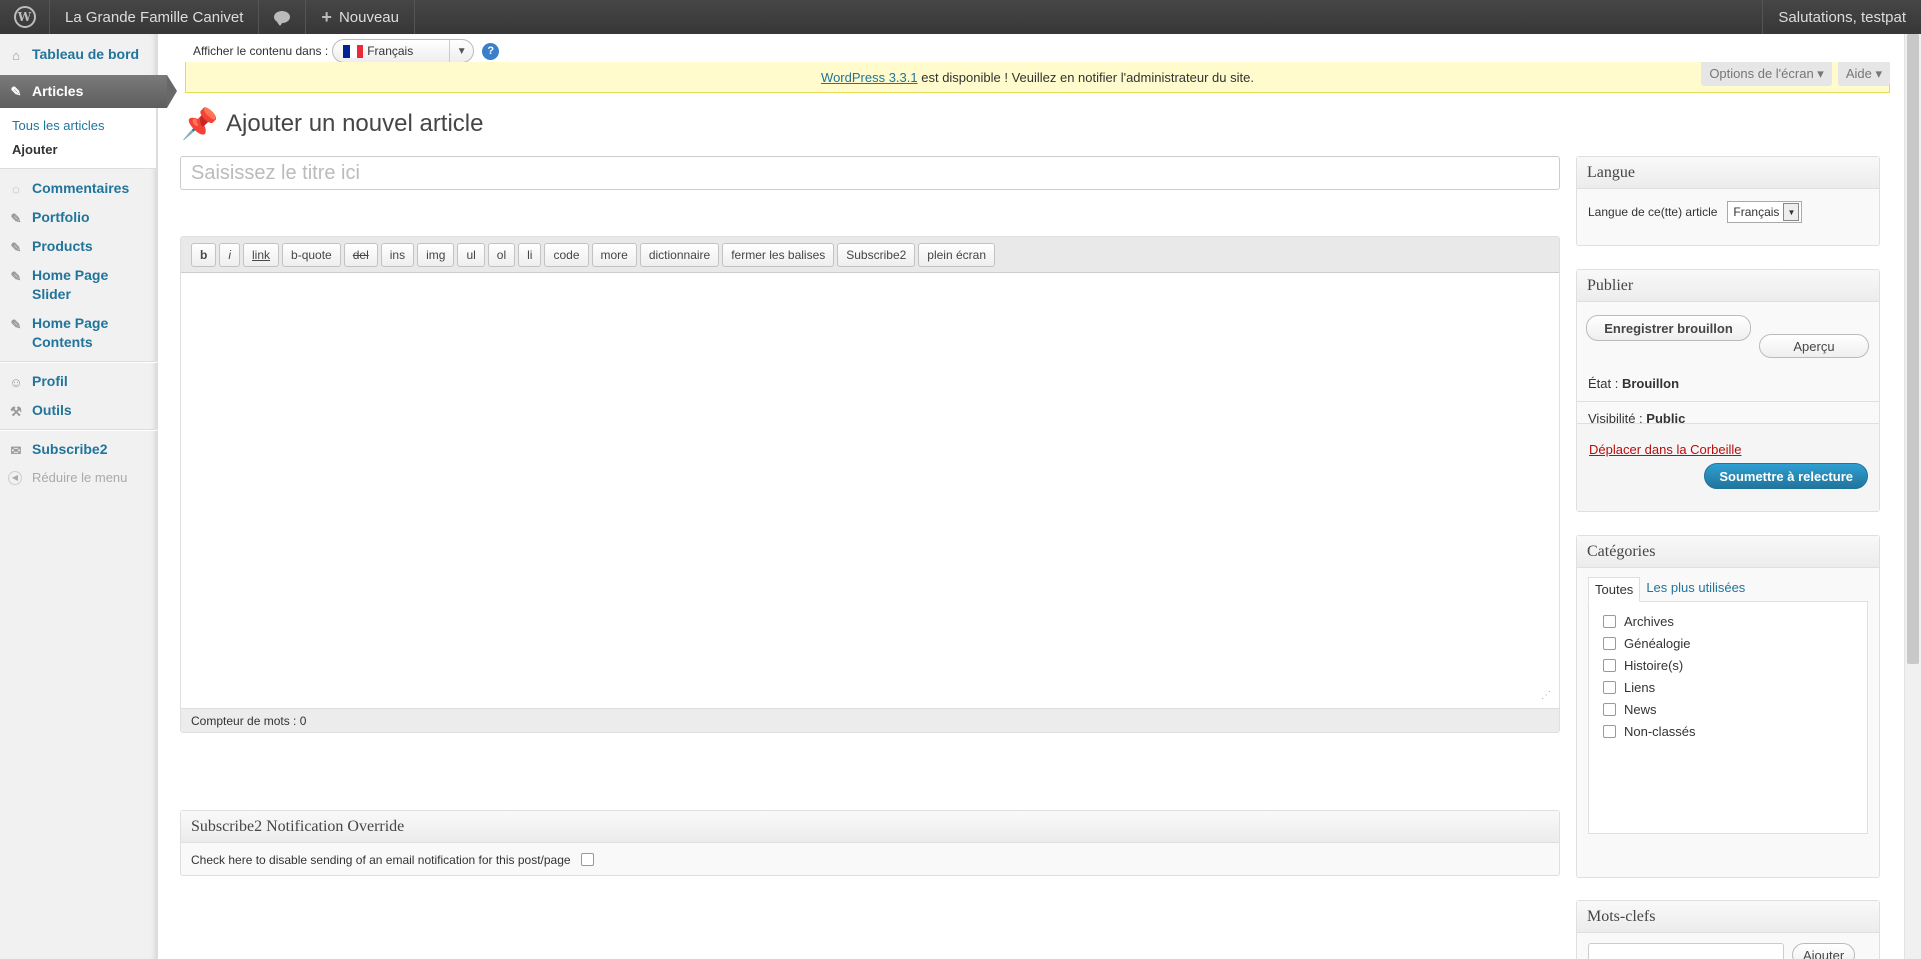 The image size is (1921, 959). Describe the element at coordinates (16, 189) in the screenshot. I see `comment-icon: ◌` at that location.